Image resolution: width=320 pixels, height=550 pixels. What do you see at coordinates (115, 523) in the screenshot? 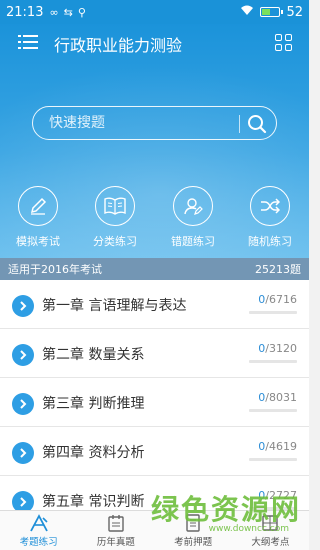
I see `calendar-icon` at bounding box center [115, 523].